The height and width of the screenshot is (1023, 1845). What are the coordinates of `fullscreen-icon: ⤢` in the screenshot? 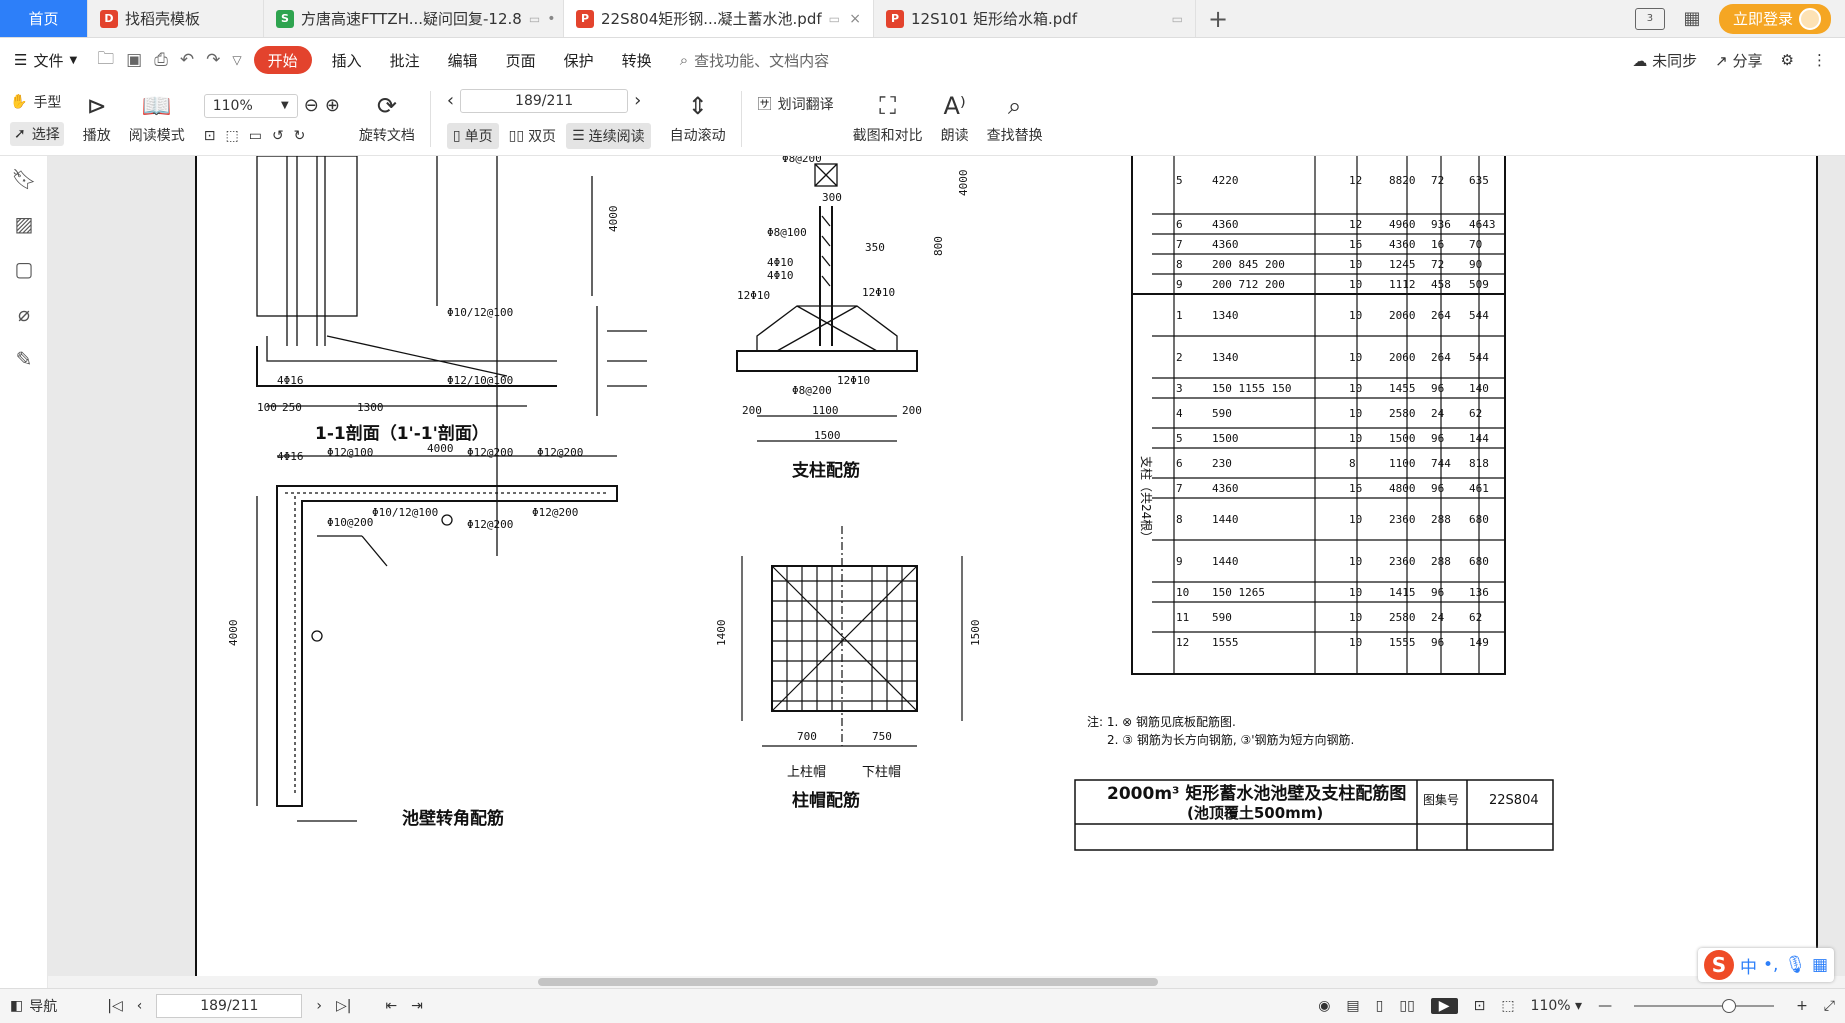 It's located at (1829, 1006).